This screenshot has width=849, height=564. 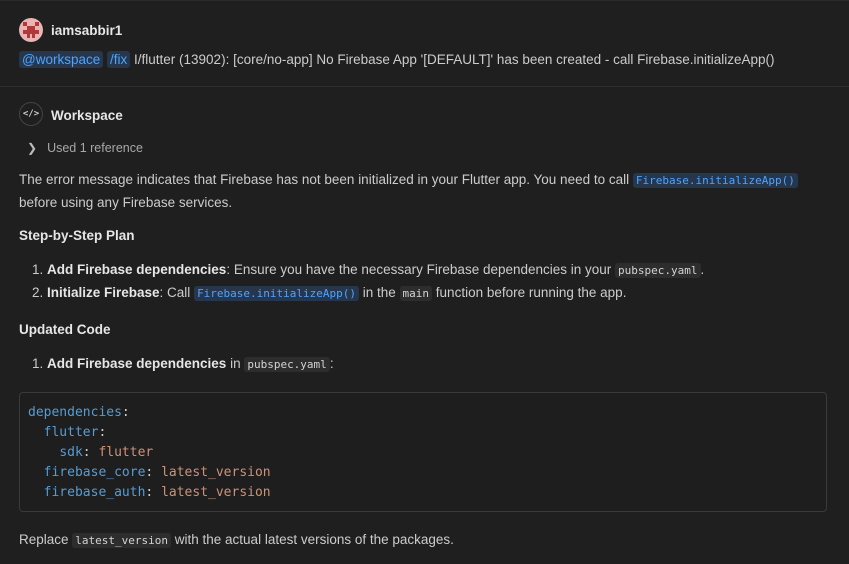 I want to click on code-line: dependencies:, so click(x=79, y=412).